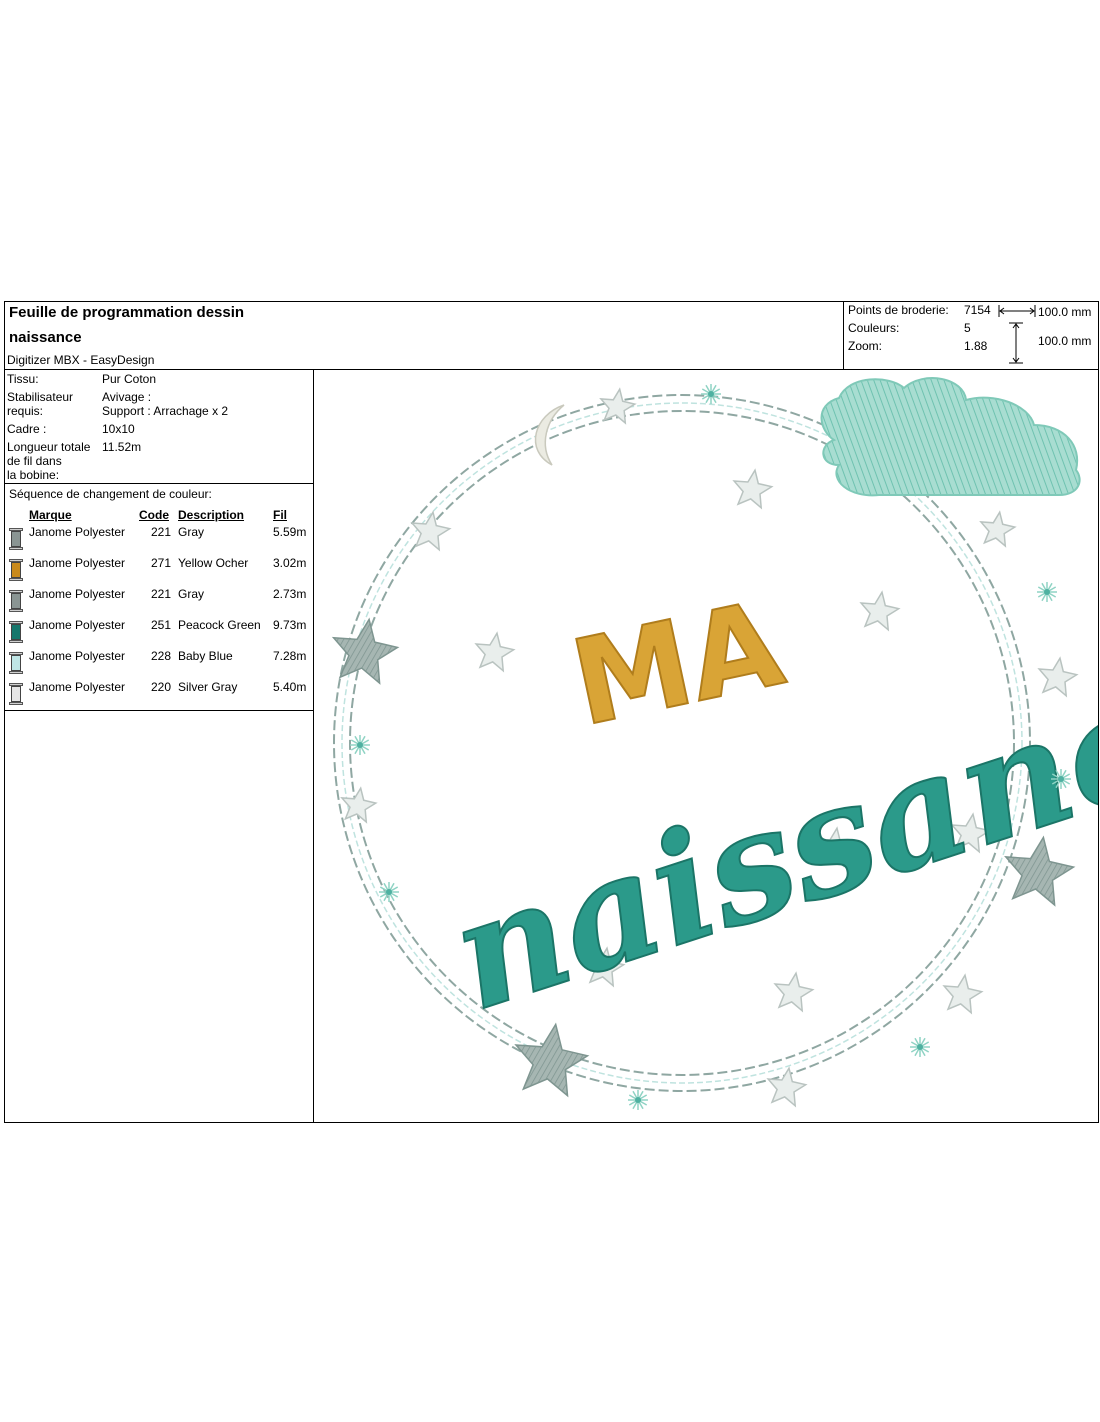  Describe the element at coordinates (290, 563) in the screenshot. I see `row-thread: 3.02m` at that location.